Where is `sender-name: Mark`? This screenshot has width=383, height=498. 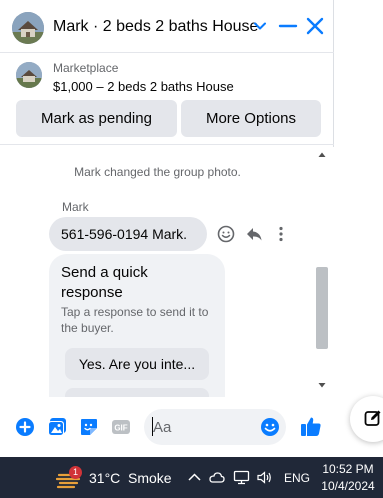
sender-name: Mark is located at coordinates (75, 207).